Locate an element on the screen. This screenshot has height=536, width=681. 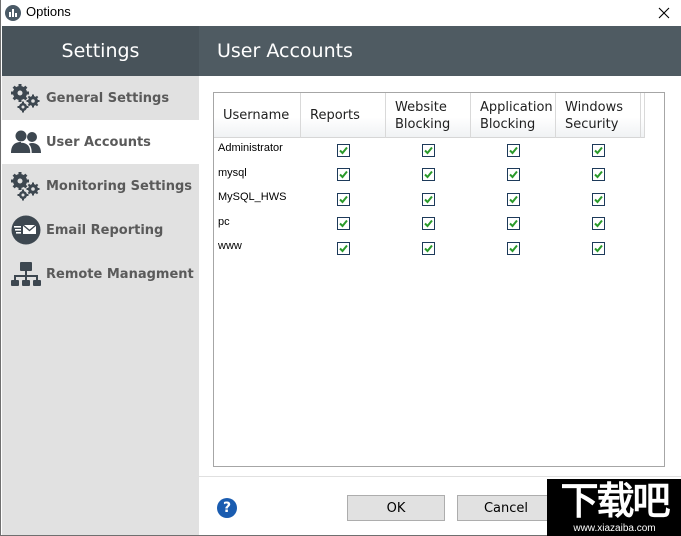
column-header-username: Username is located at coordinates (257, 115).